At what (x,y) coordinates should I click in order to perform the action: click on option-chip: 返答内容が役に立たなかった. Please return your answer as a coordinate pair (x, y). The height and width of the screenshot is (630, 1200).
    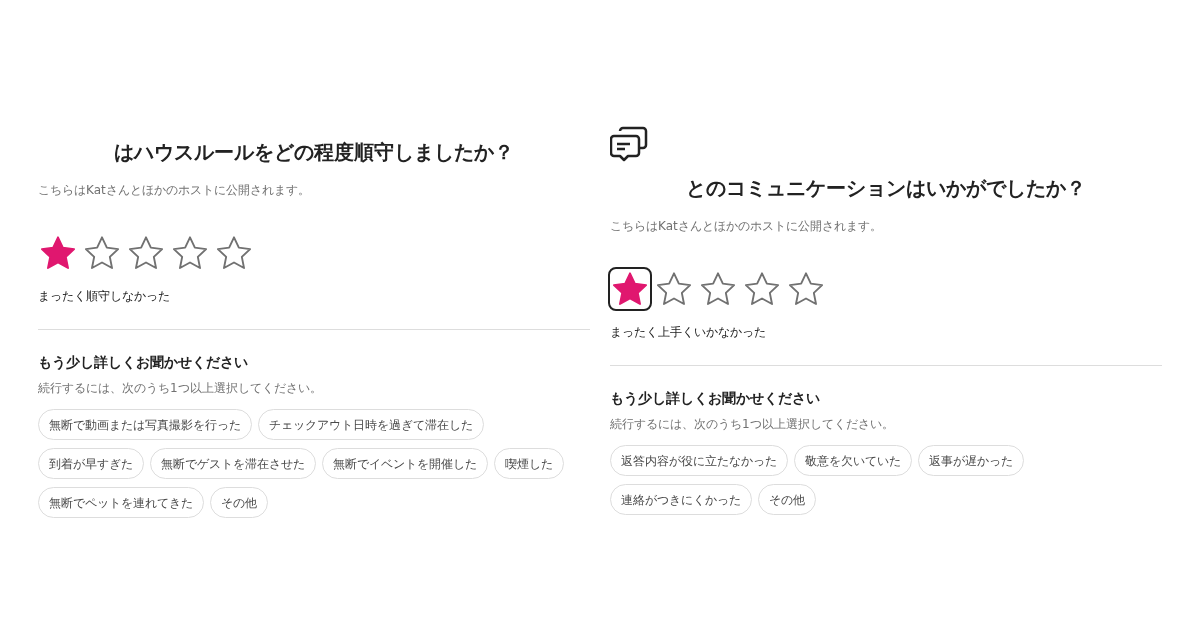
    Looking at the image, I should click on (699, 460).